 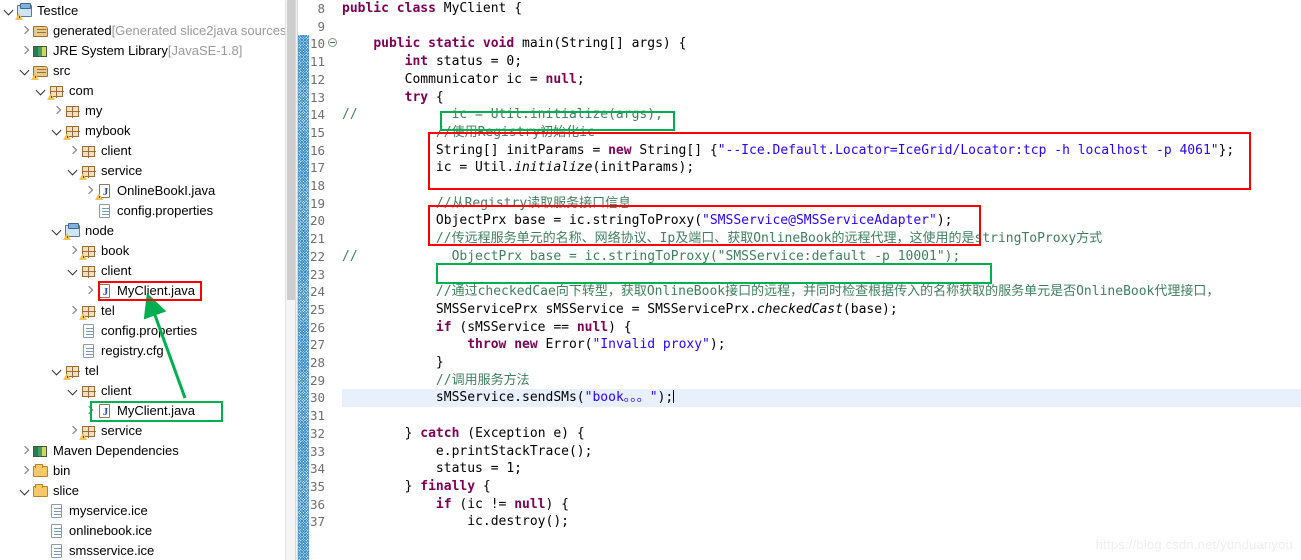 I want to click on tree-item-onlinebooki-java: OnlineBookI.java, so click(x=147, y=191).